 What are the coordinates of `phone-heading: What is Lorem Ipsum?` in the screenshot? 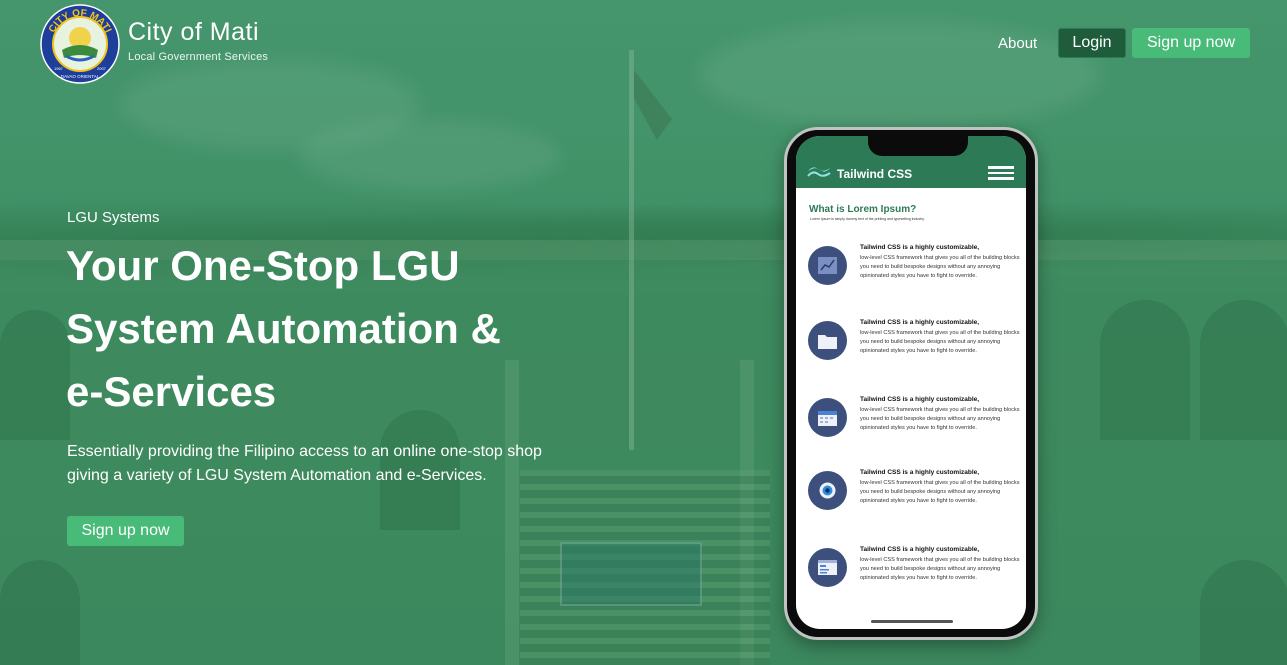 It's located at (863, 209).